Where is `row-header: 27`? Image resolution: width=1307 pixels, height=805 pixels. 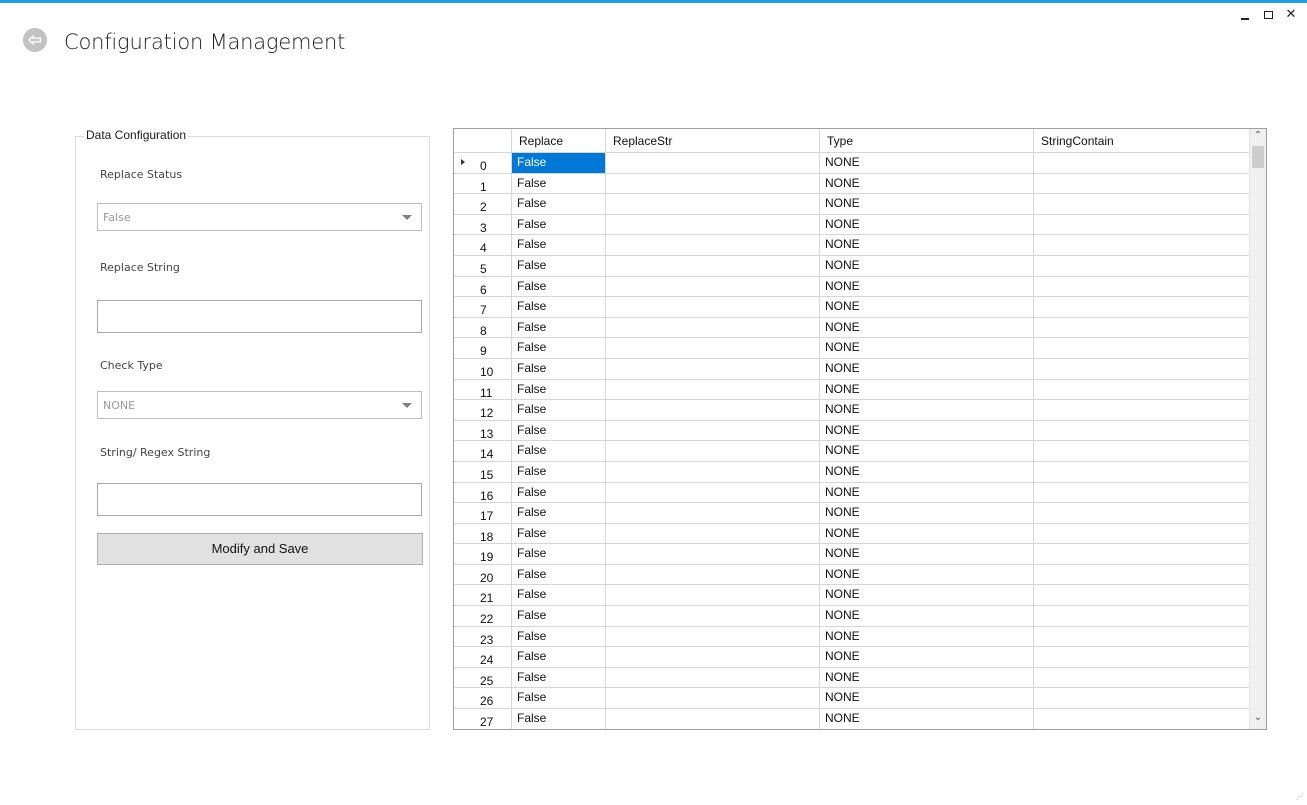
row-header: 27 is located at coordinates (483, 719).